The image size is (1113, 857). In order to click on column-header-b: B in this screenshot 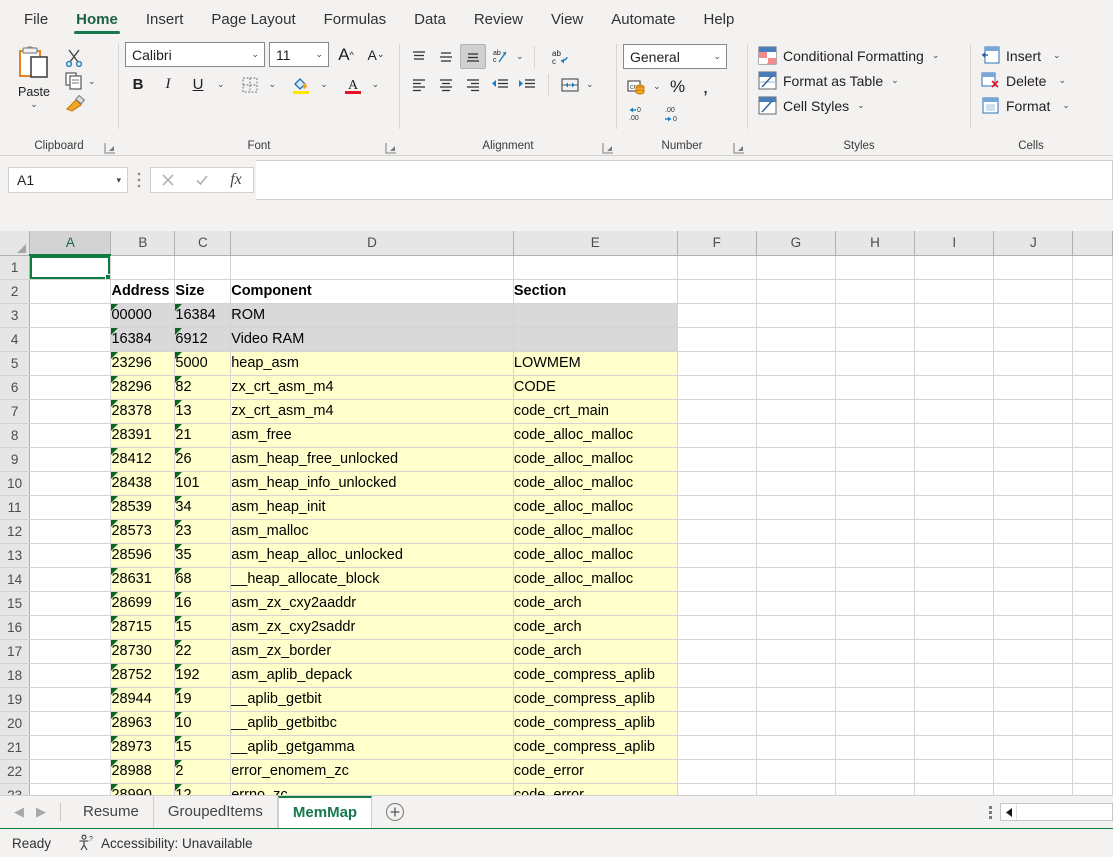, I will do `click(143, 243)`.